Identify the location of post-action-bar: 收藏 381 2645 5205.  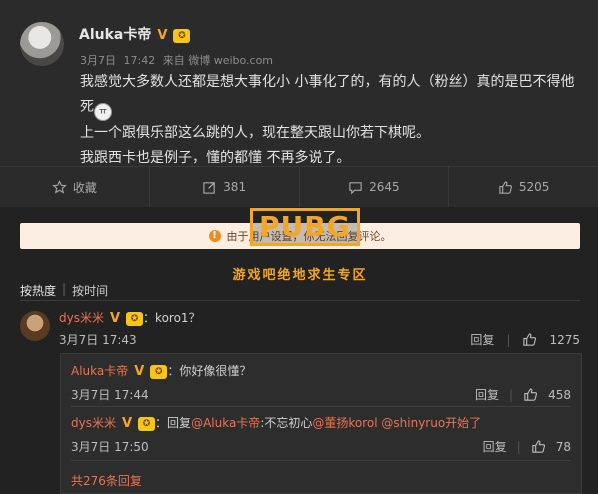
(299, 186).